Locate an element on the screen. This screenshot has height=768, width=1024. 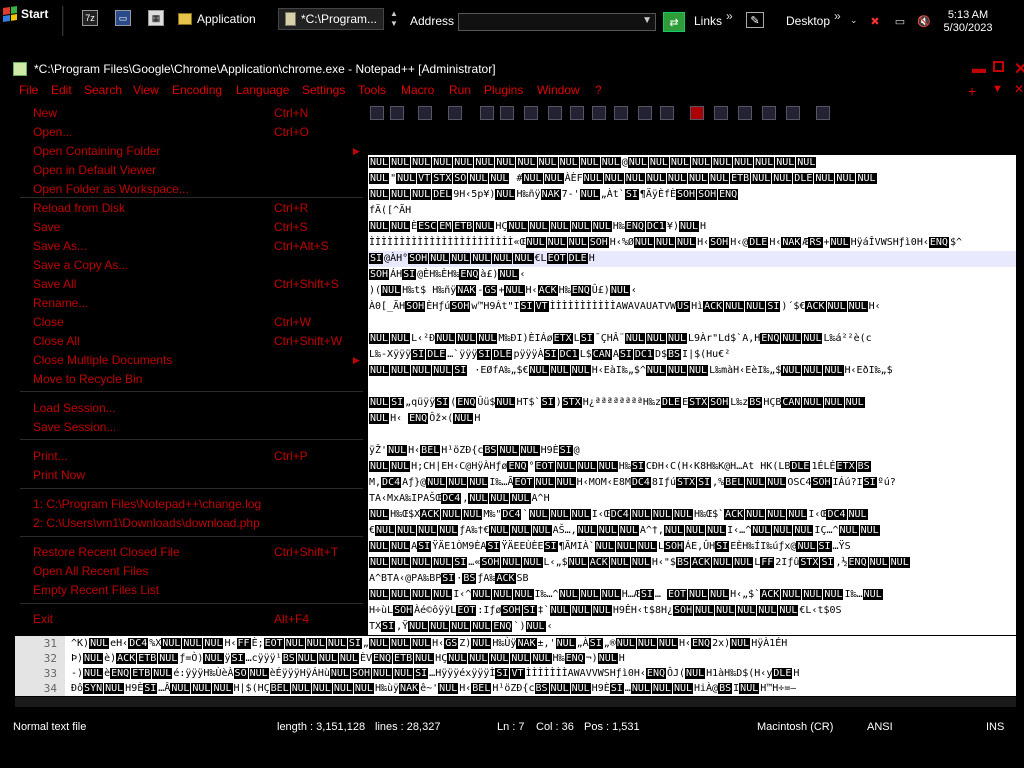
show-all-characters-icon is located at coordinates (507, 113).